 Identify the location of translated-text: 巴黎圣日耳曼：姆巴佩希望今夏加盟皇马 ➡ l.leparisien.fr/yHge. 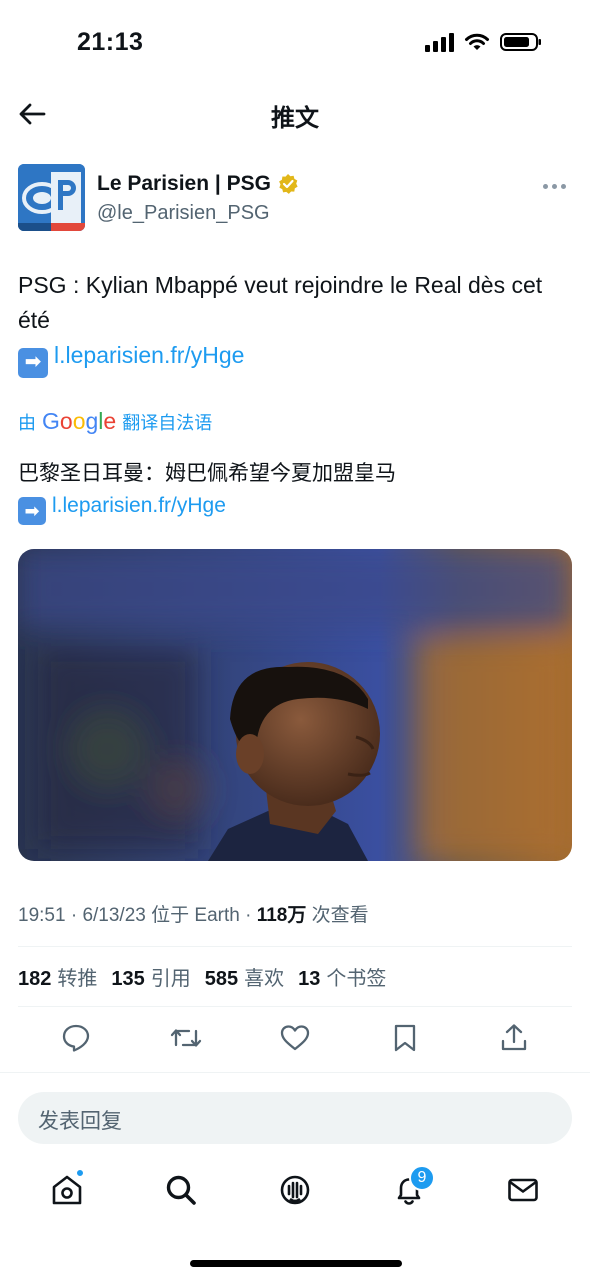
(295, 491).